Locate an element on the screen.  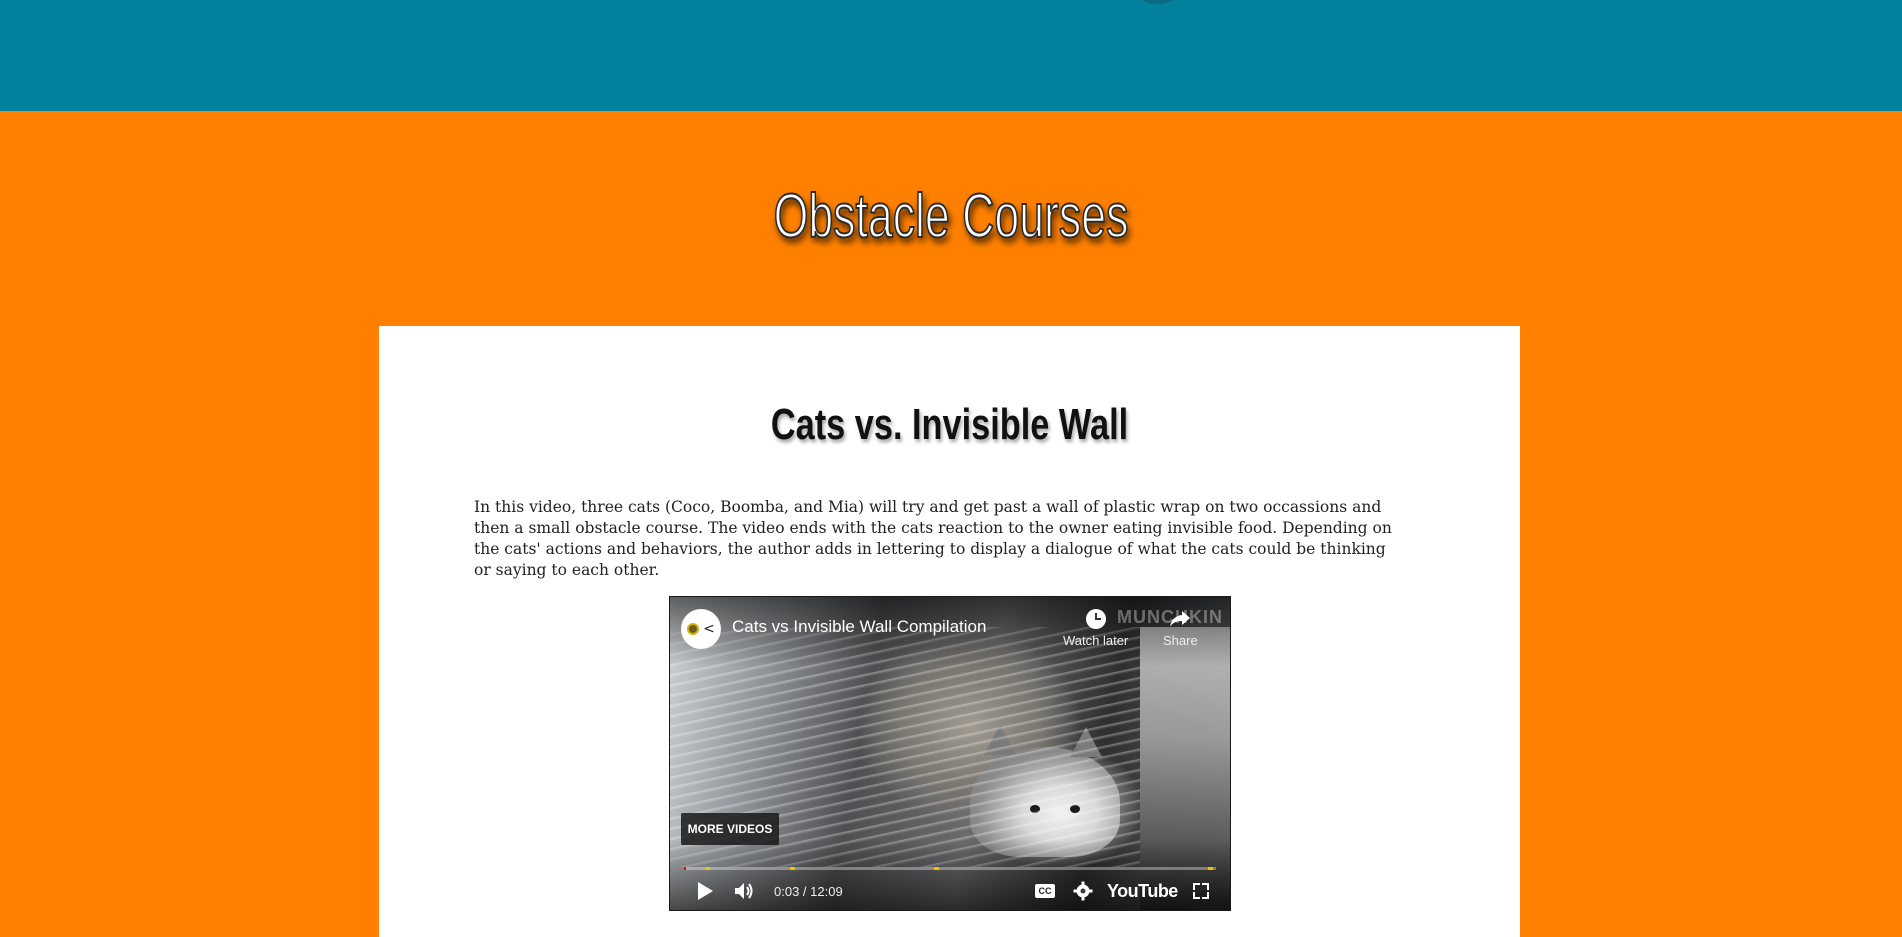
play-button is located at coordinates (705, 891).